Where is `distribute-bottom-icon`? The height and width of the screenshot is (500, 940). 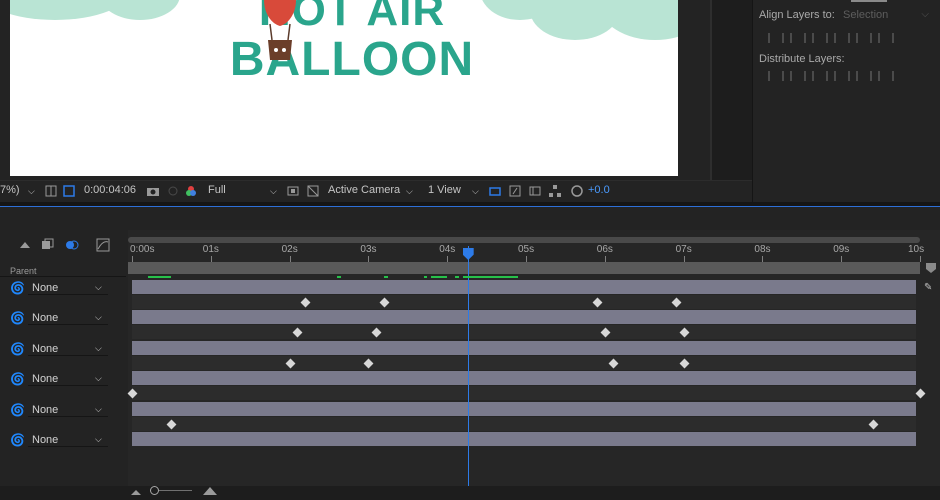 distribute-bottom-icon is located at coordinates (820, 76).